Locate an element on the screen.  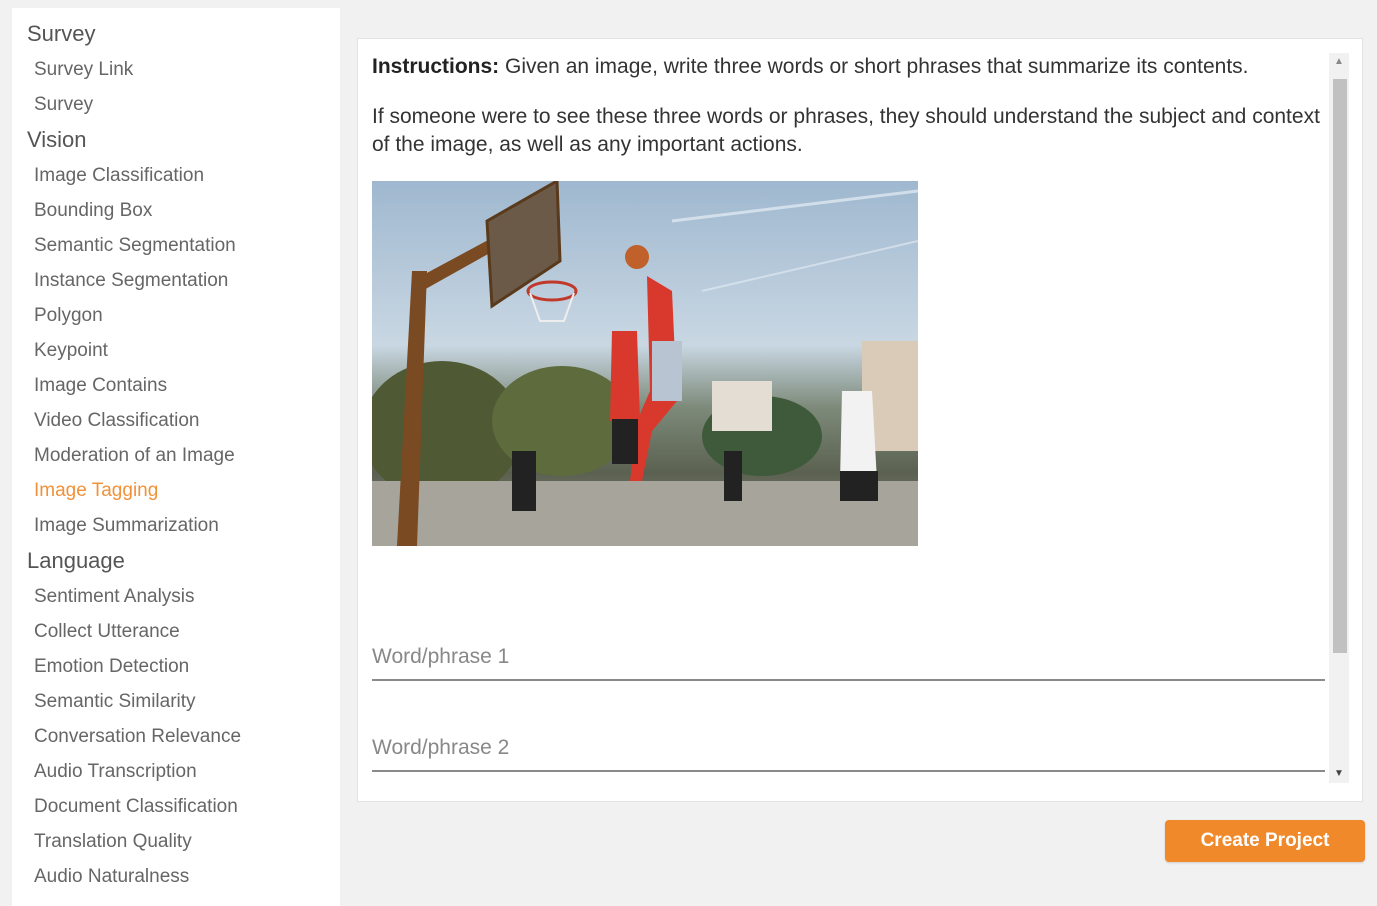
sidebar-item-sentiment-analysis: Sentiment Analysis is located at coordinates (176, 596).